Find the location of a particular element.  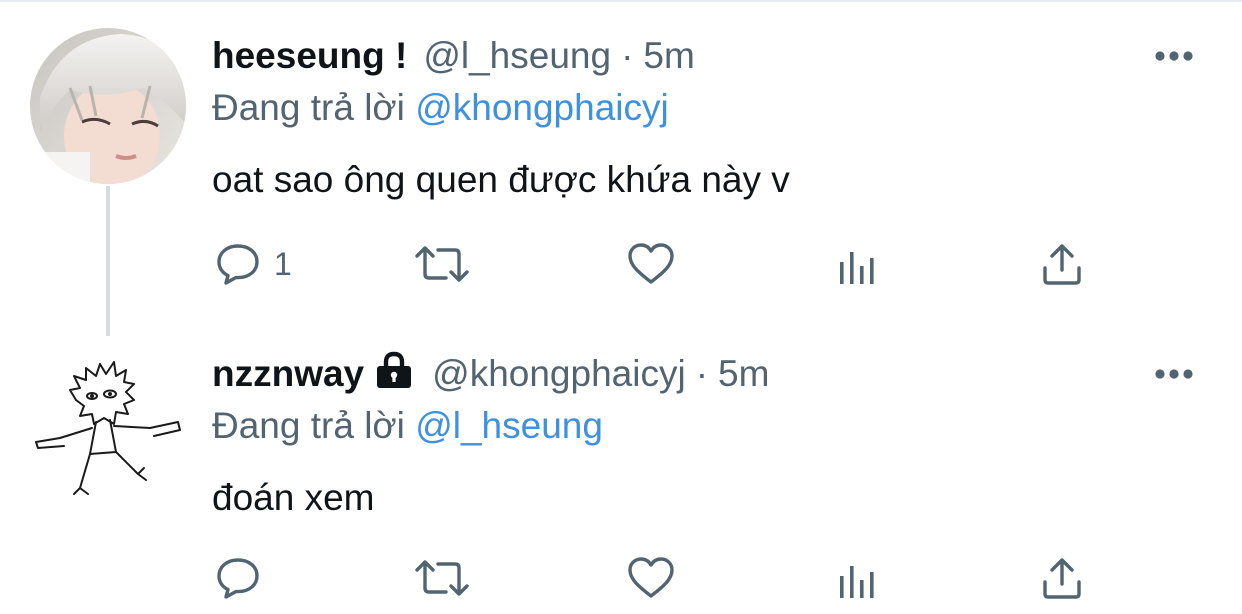

lock-icon is located at coordinates (394, 374).